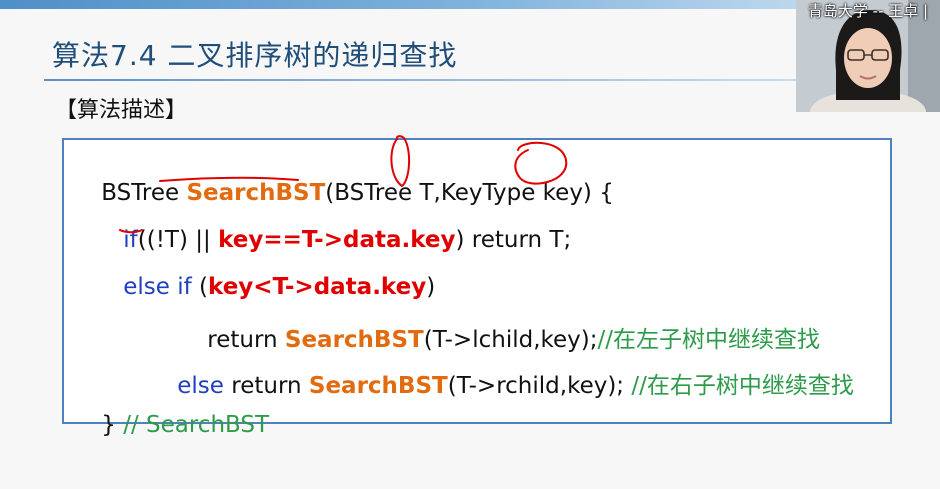 This screenshot has height=489, width=940. What do you see at coordinates (868, 56) in the screenshot?
I see `presenter-webcam: 青岛大学 -- 王卓 |` at bounding box center [868, 56].